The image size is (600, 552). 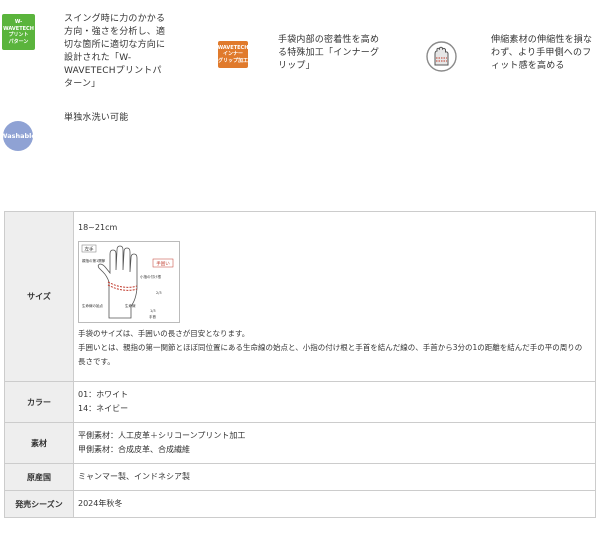 I want to click on spec-value-material: 平側素材：人工皮革＋シリコーンプリント加工 甲側素材：合成皮革、合成繊維, so click(x=334, y=443).